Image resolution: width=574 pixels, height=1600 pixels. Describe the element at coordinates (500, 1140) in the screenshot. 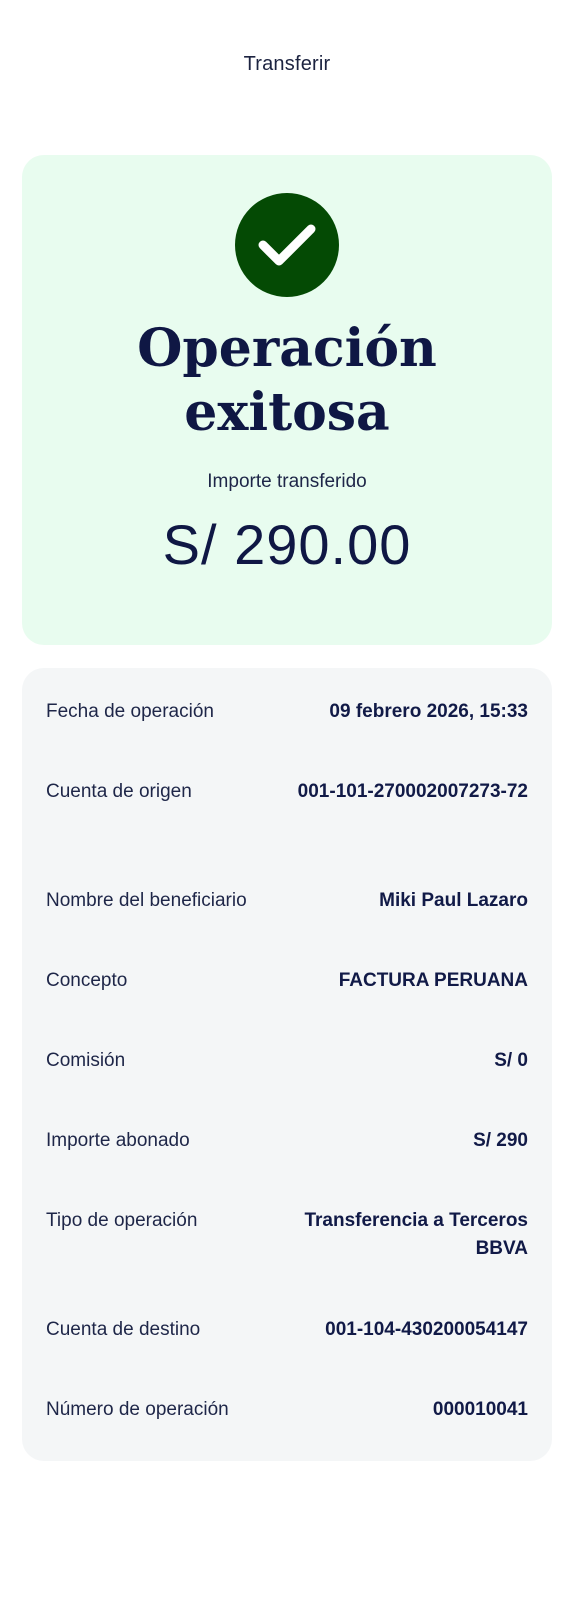

I see `detail-value: S/ 290` at that location.